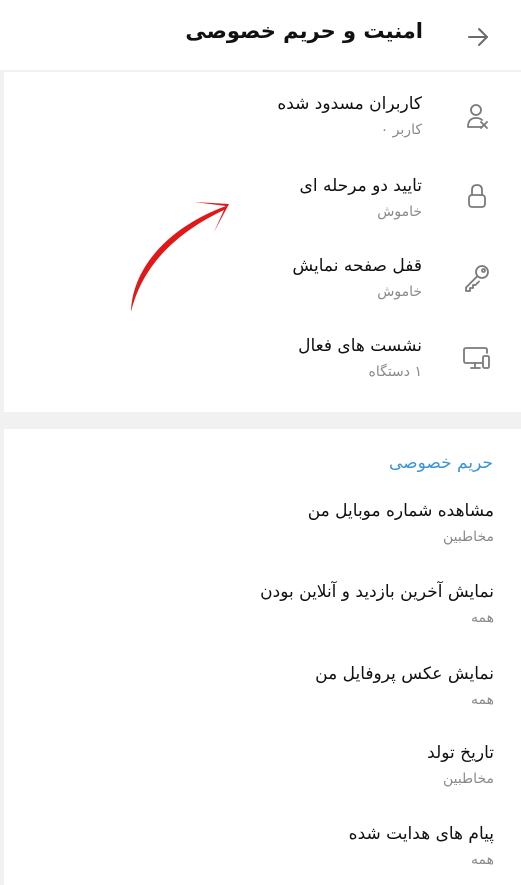 Image resolution: width=521 pixels, height=885 pixels. Describe the element at coordinates (404, 674) in the screenshot. I see `profile-photo-privacy-title: نمایش عکس پروفایل من` at that location.